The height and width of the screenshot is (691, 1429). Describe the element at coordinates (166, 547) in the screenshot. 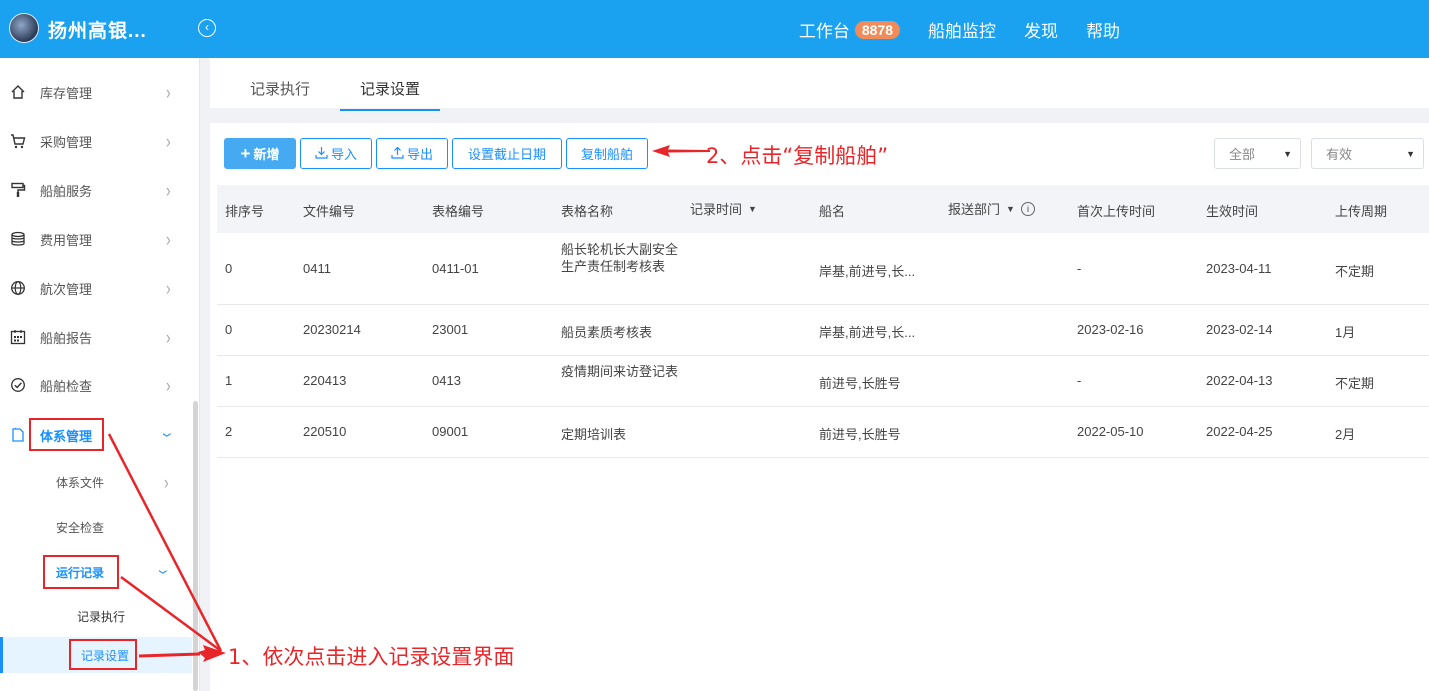

I see `annotation-arrows` at that location.